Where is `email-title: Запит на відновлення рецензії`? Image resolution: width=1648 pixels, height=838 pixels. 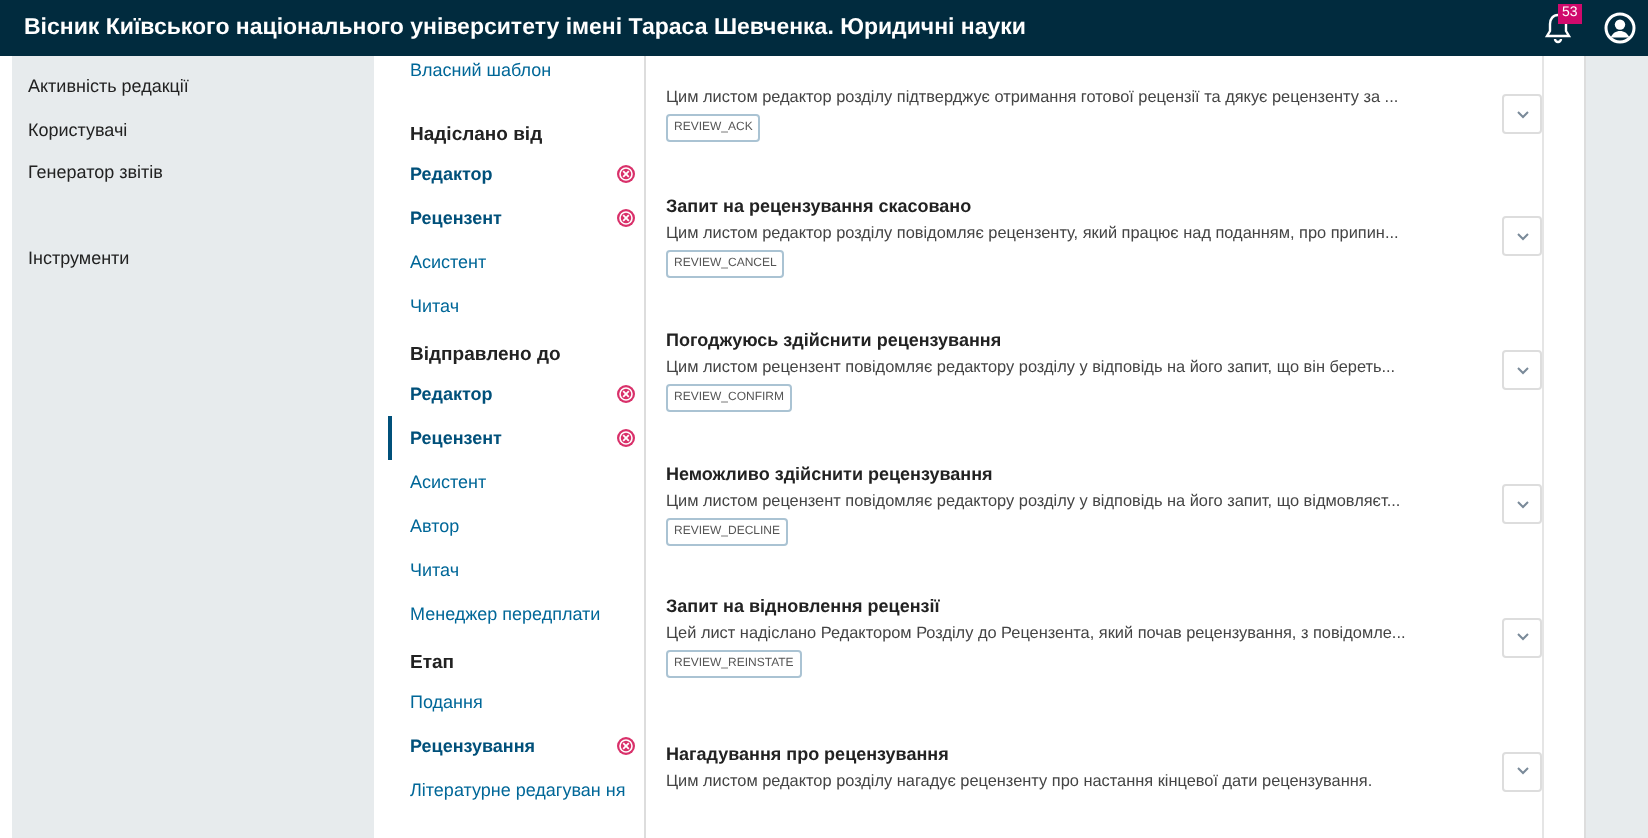
email-title: Запит на відновлення рецензії is located at coordinates (803, 606).